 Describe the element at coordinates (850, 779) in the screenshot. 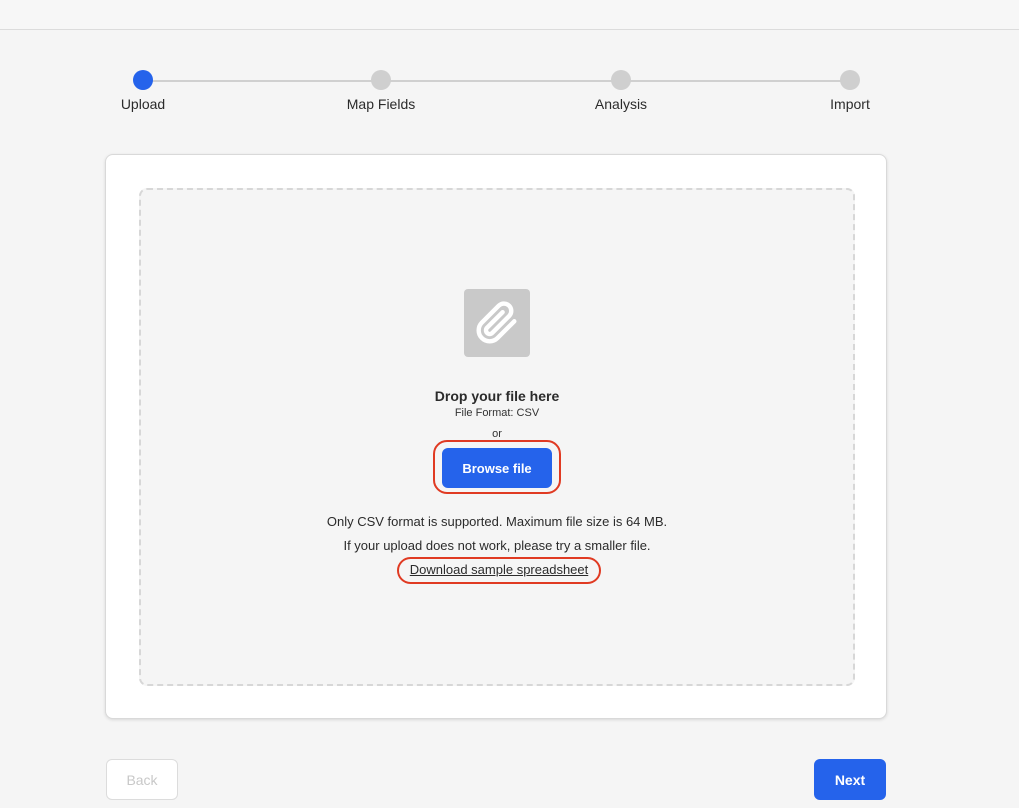

I see `next-button: Next` at that location.